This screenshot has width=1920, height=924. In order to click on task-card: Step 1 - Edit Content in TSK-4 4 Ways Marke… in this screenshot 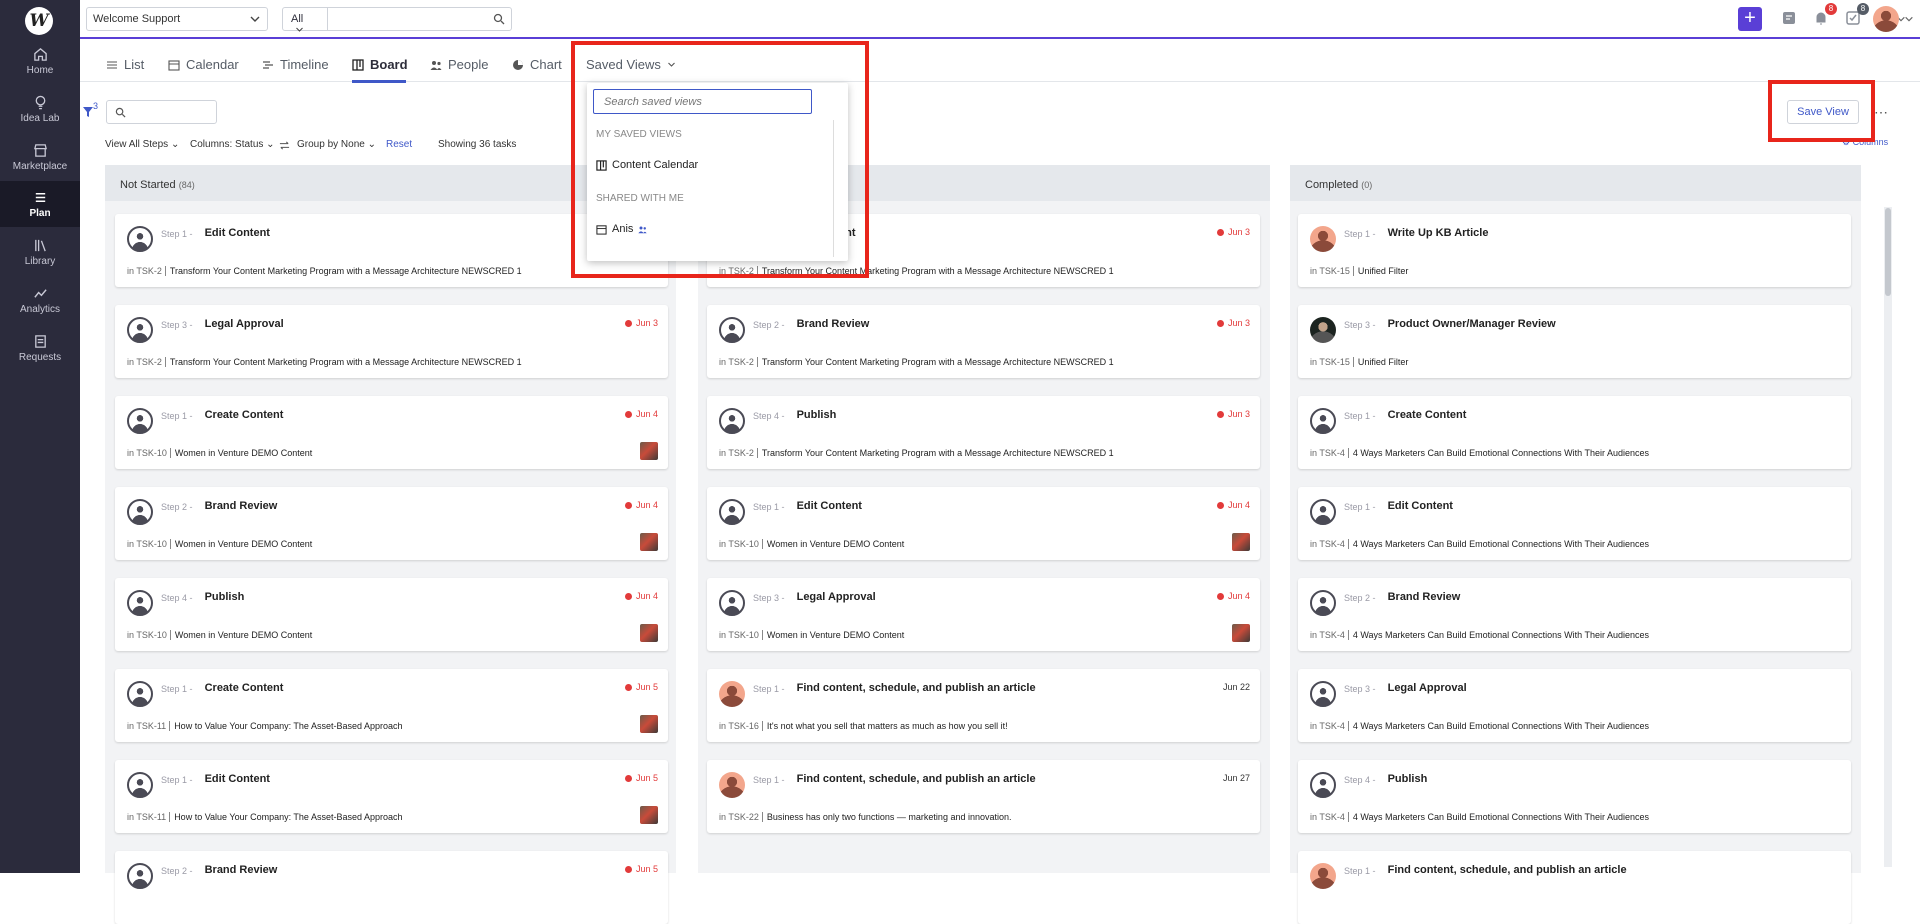, I will do `click(1574, 523)`.